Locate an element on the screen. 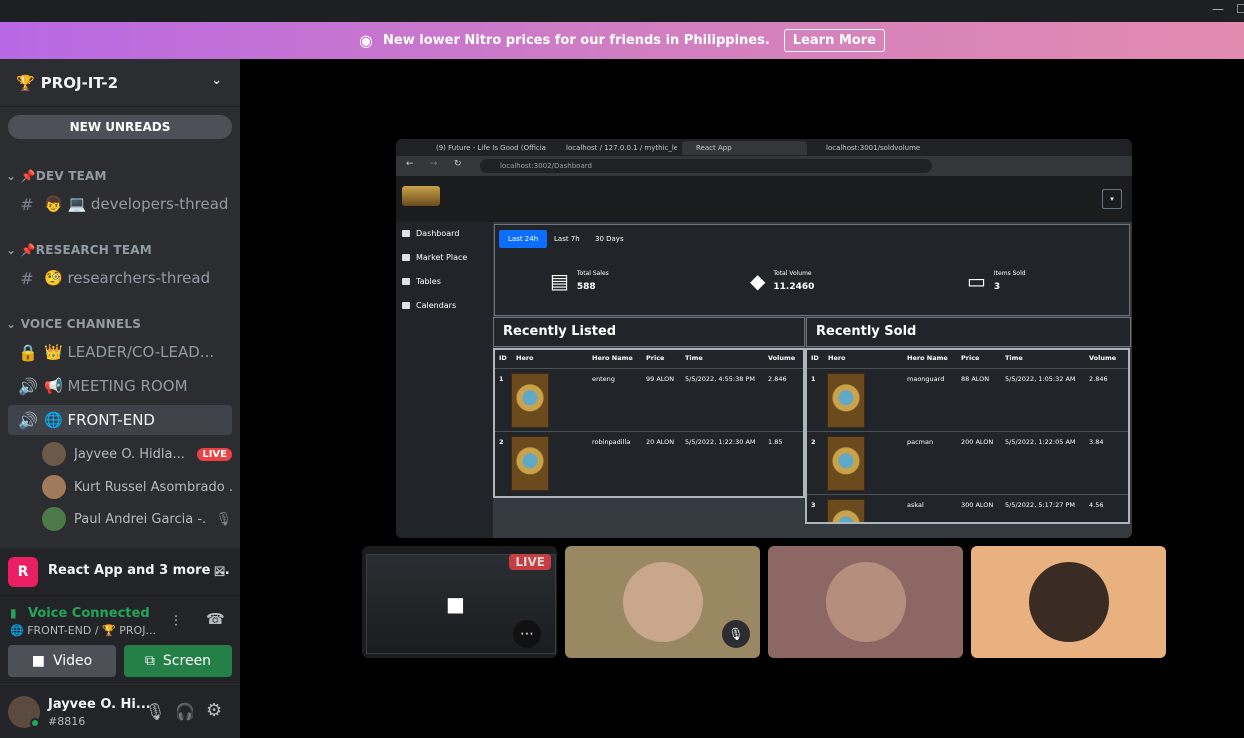 This screenshot has width=1244, height=738. channel-researchers-thread: # 🧐 researchers-thread is located at coordinates (120, 278).